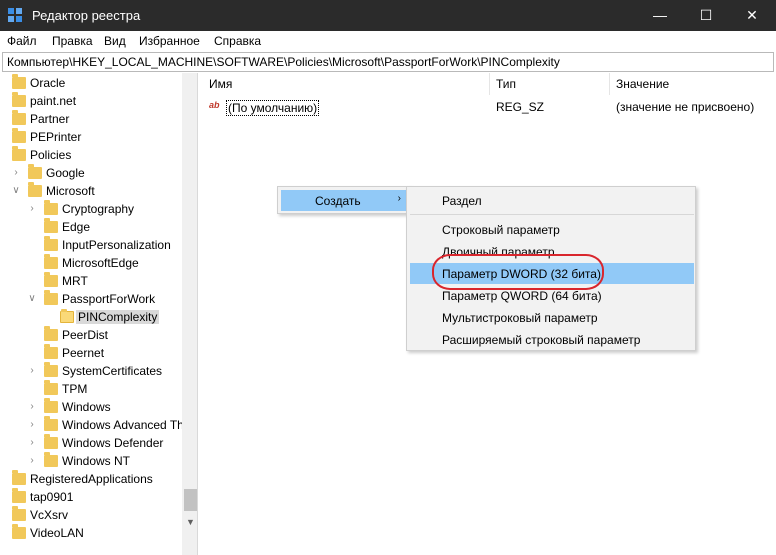 This screenshot has width=776, height=555. Describe the element at coordinates (552, 200) in the screenshot. I see `menu-item-key: Раздел` at that location.